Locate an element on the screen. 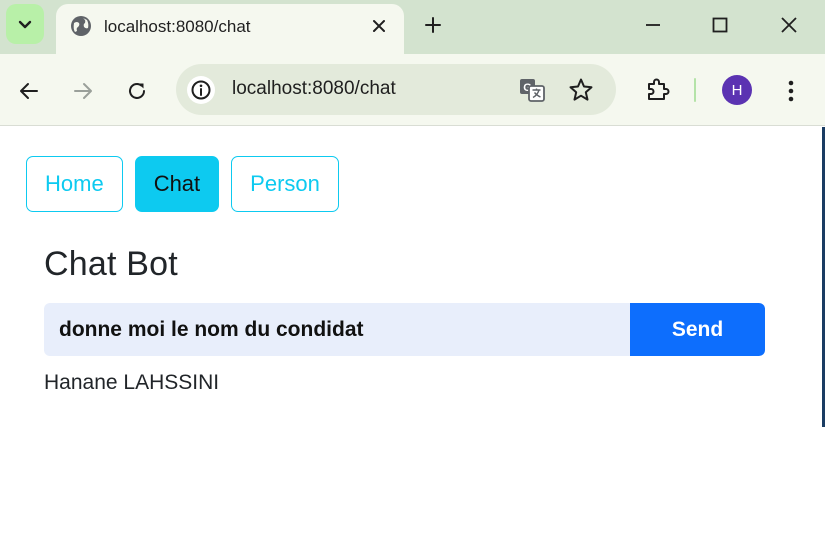  url-text: localhost:8080/chat is located at coordinates (314, 89).